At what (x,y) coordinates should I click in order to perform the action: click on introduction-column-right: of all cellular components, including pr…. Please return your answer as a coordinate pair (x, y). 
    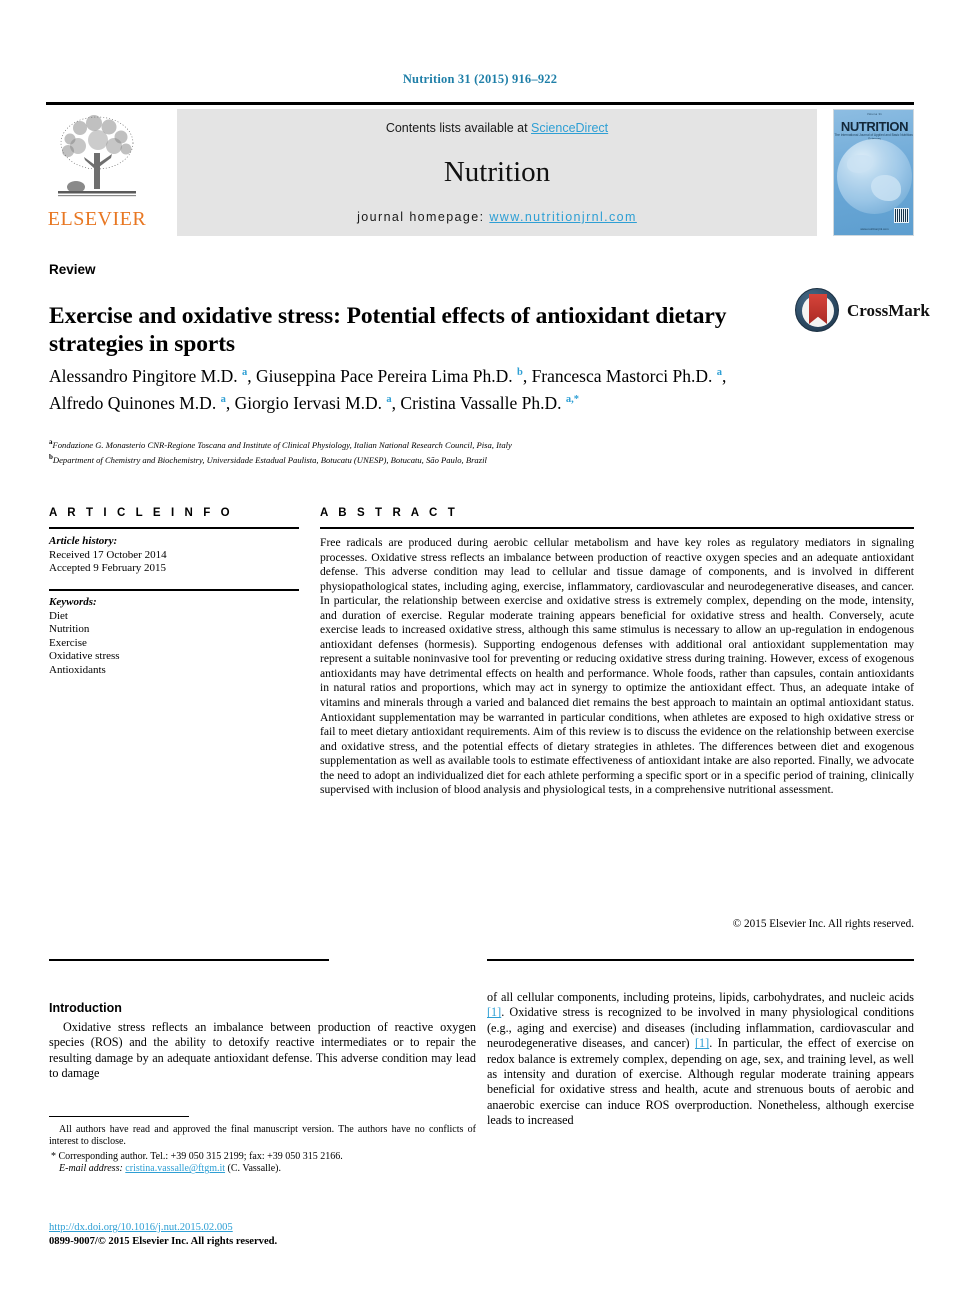
    Looking at the image, I should click on (700, 1059).